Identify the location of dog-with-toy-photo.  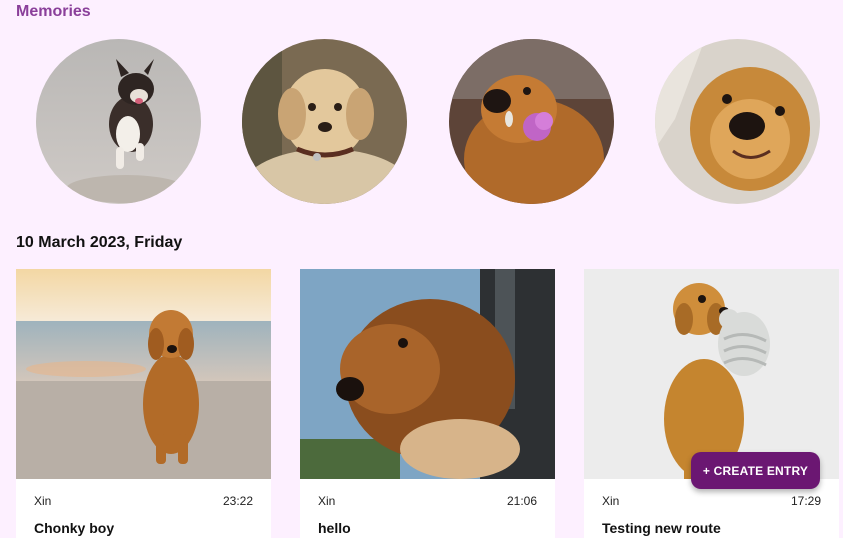
(711, 374).